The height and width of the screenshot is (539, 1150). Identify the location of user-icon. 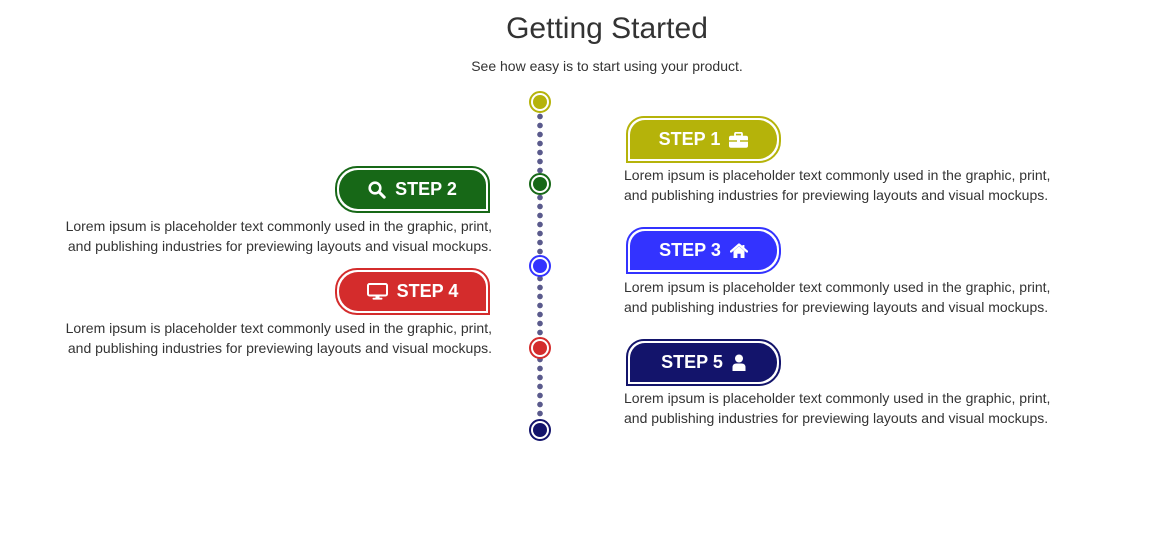
(739, 362).